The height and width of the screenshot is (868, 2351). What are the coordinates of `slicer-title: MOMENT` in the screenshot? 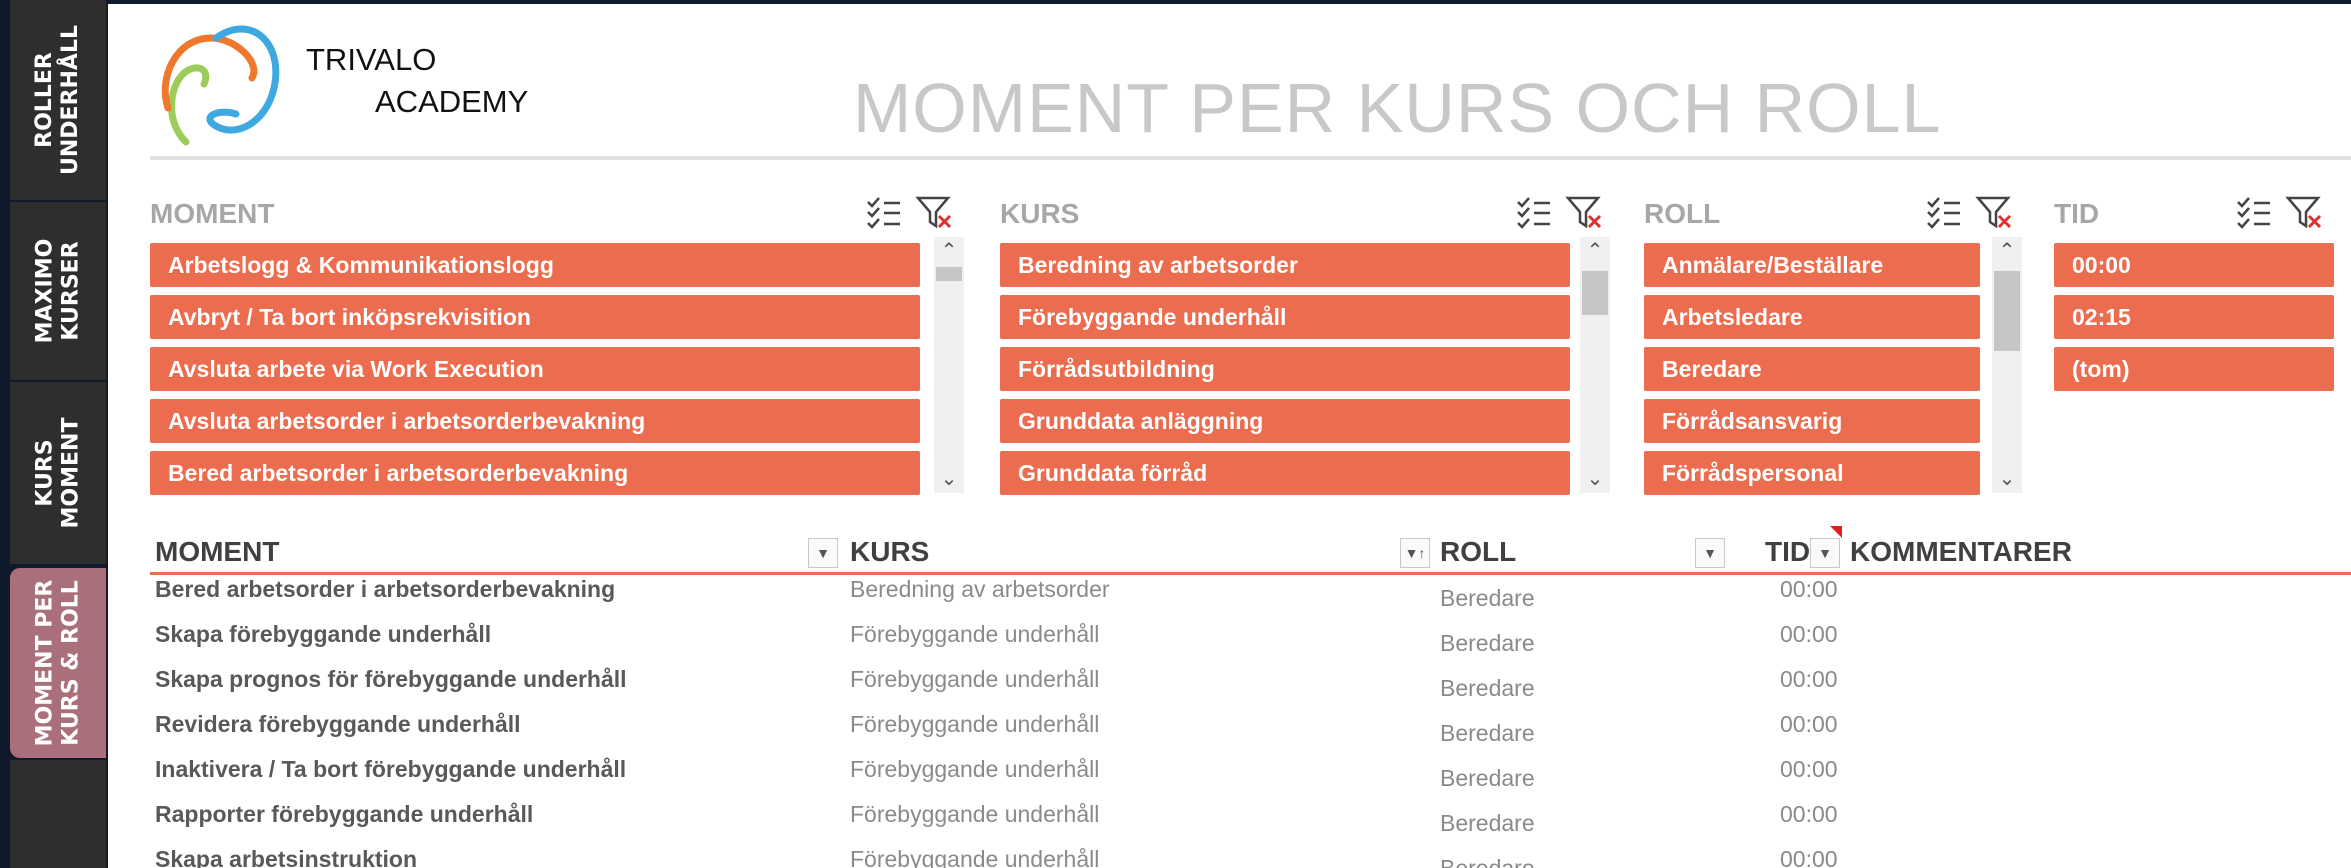 It's located at (212, 213).